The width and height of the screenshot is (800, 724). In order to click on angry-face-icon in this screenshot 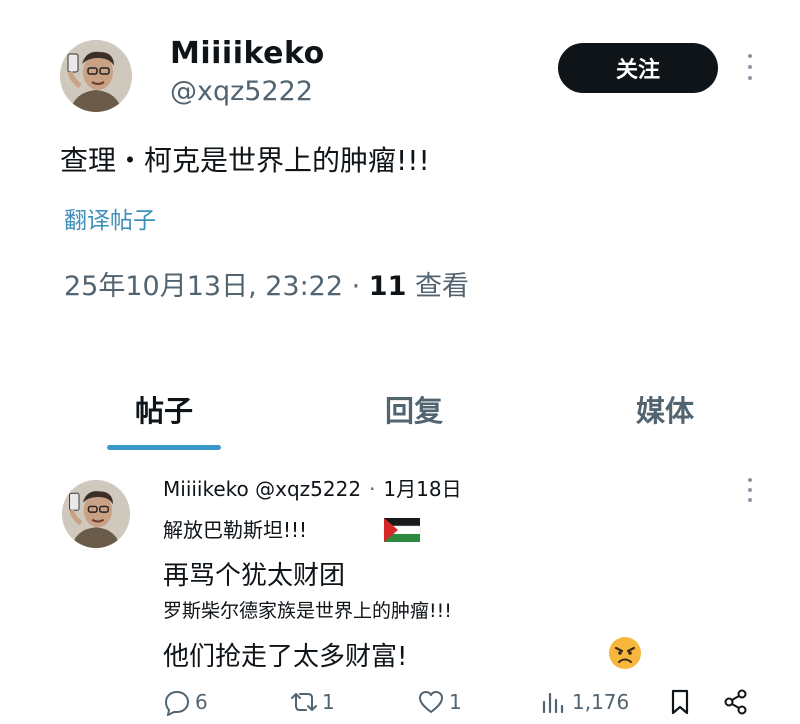, I will do `click(625, 653)`.